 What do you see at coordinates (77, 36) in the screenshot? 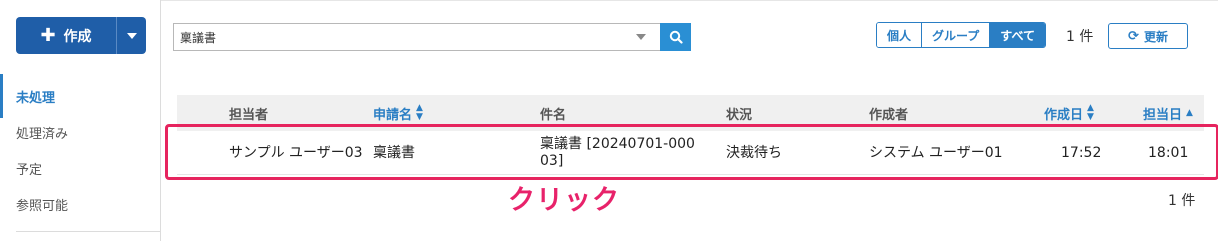
I see `create-button-label: 作成` at bounding box center [77, 36].